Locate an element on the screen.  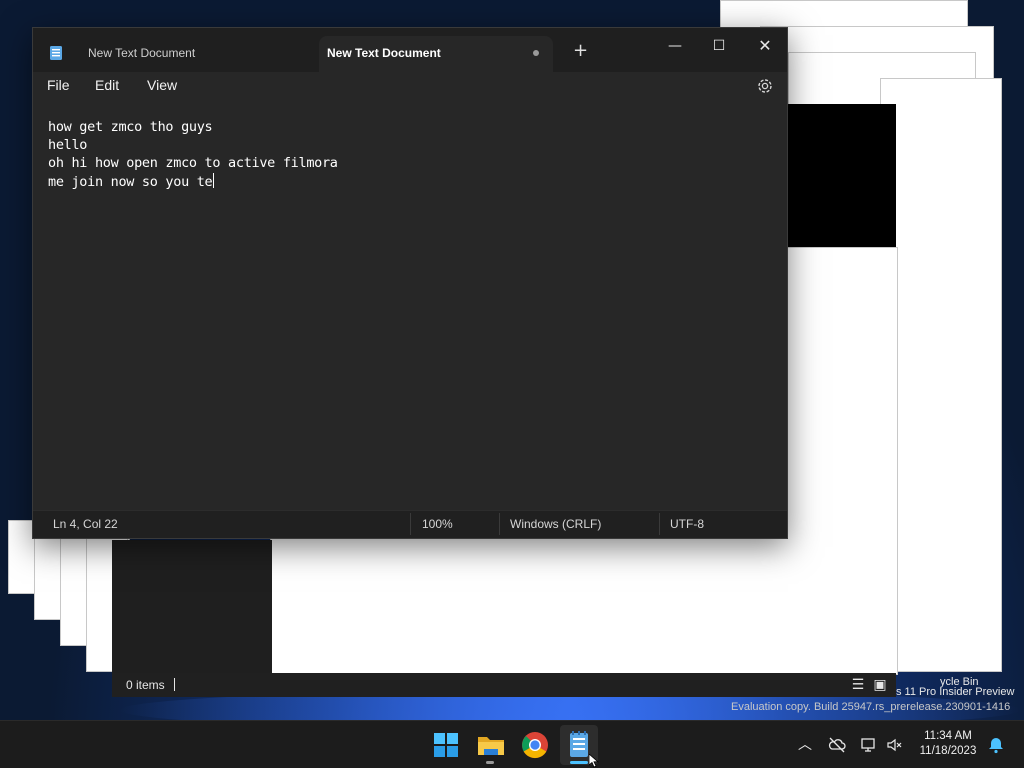
line-ending: Windows (CRLF) is located at coordinates (556, 524).